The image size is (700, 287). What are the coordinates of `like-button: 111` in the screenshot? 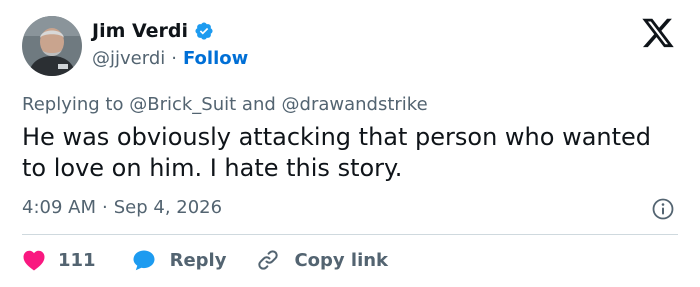 It's located at (59, 260).